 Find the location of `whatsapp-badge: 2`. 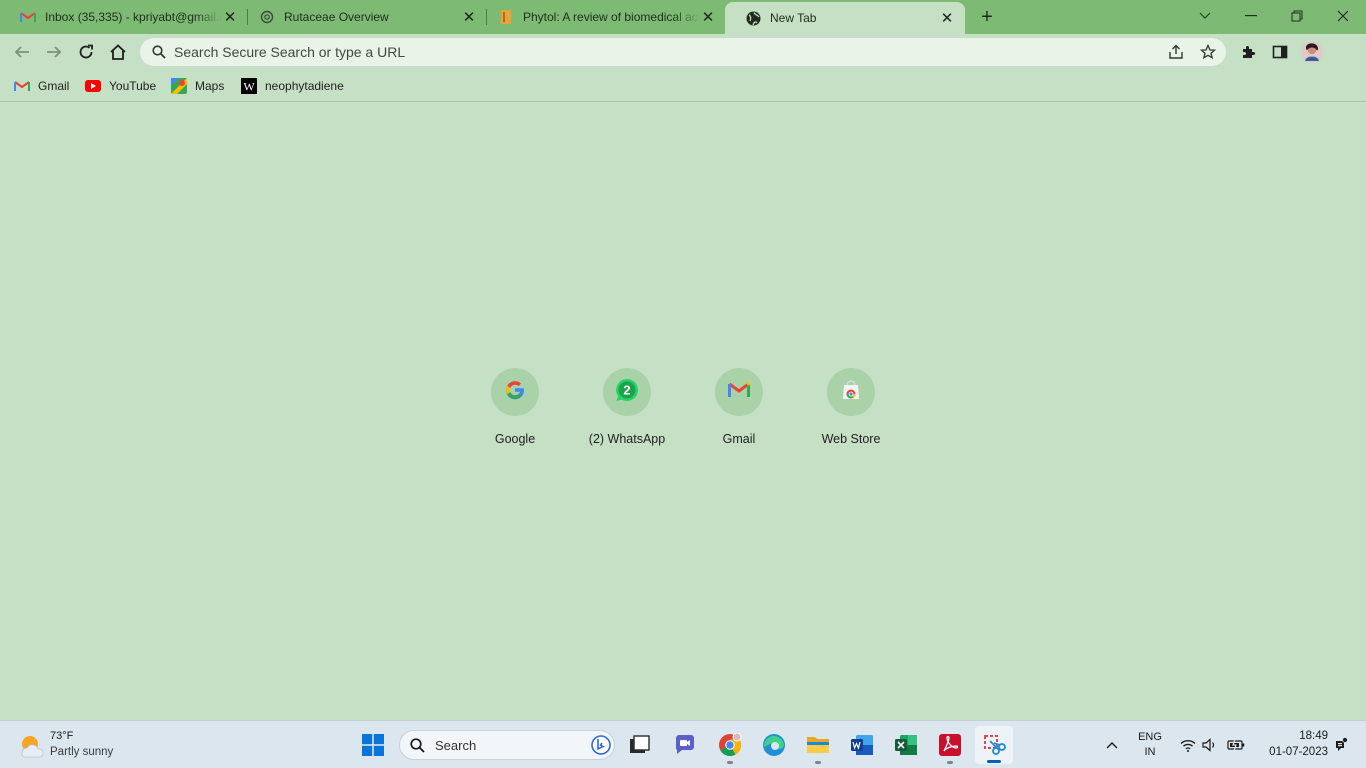

whatsapp-badge: 2 is located at coordinates (626, 389).